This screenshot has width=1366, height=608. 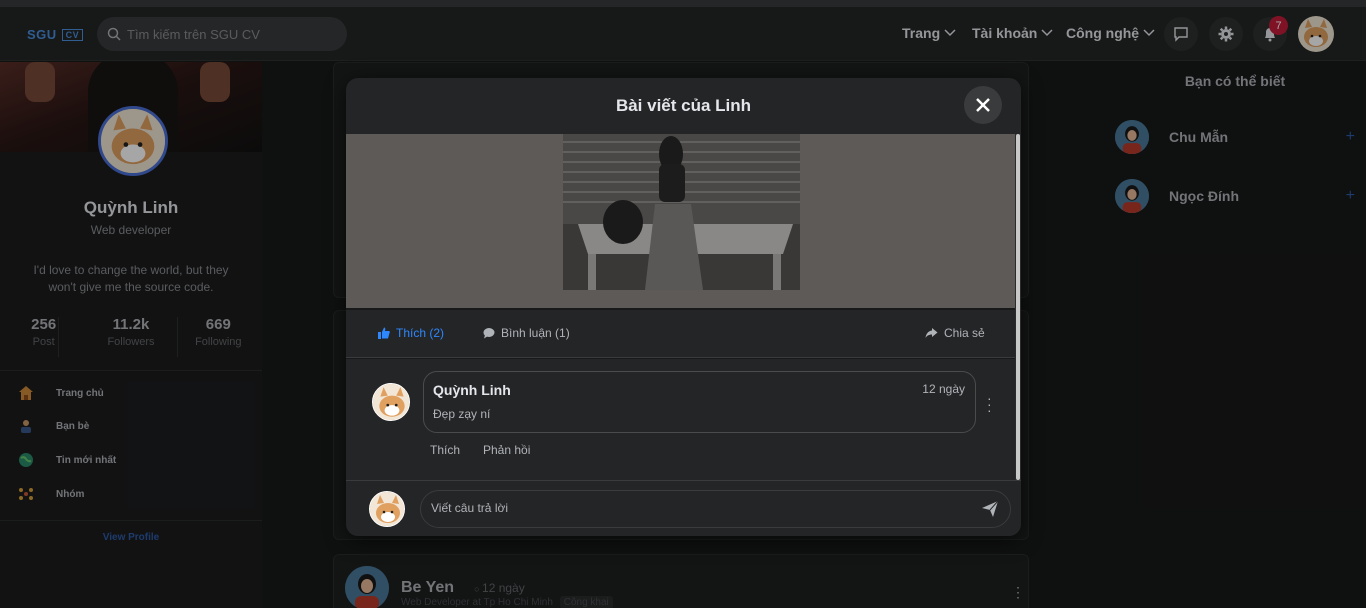 I want to click on comment-author: Quỳnh Linh, so click(x=472, y=390).